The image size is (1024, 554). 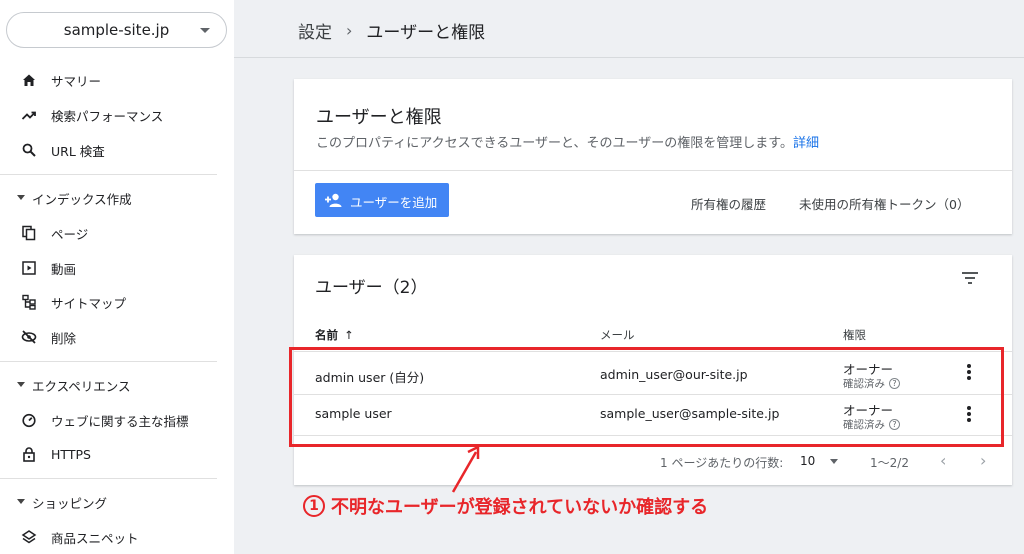 I want to click on gauge-icon, so click(x=29, y=420).